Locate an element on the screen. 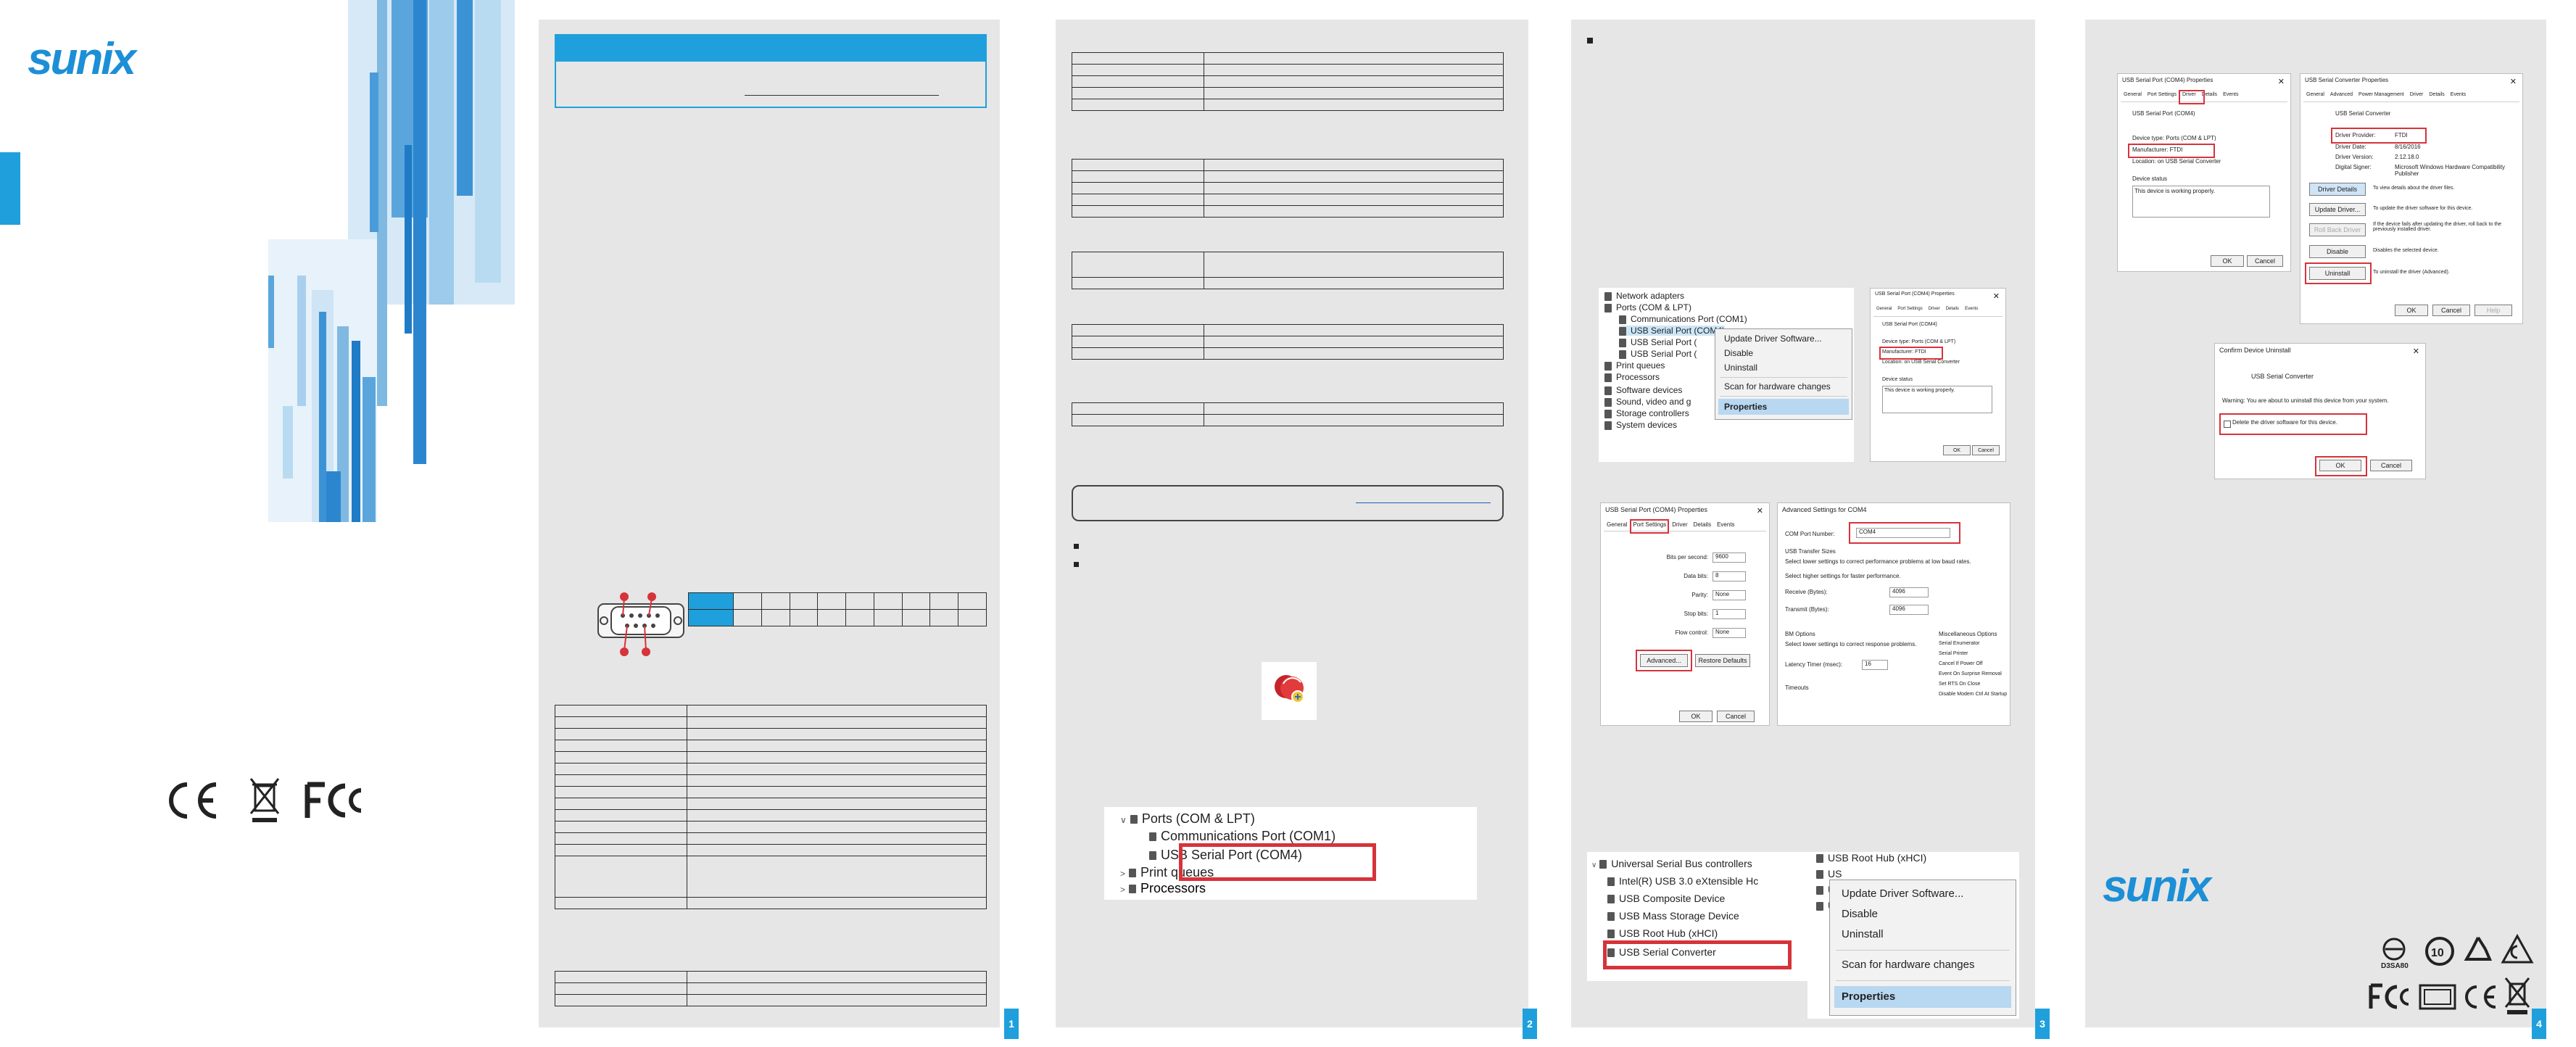 Image resolution: width=2576 pixels, height=1047 pixels. parity-select: None is located at coordinates (1729, 595).